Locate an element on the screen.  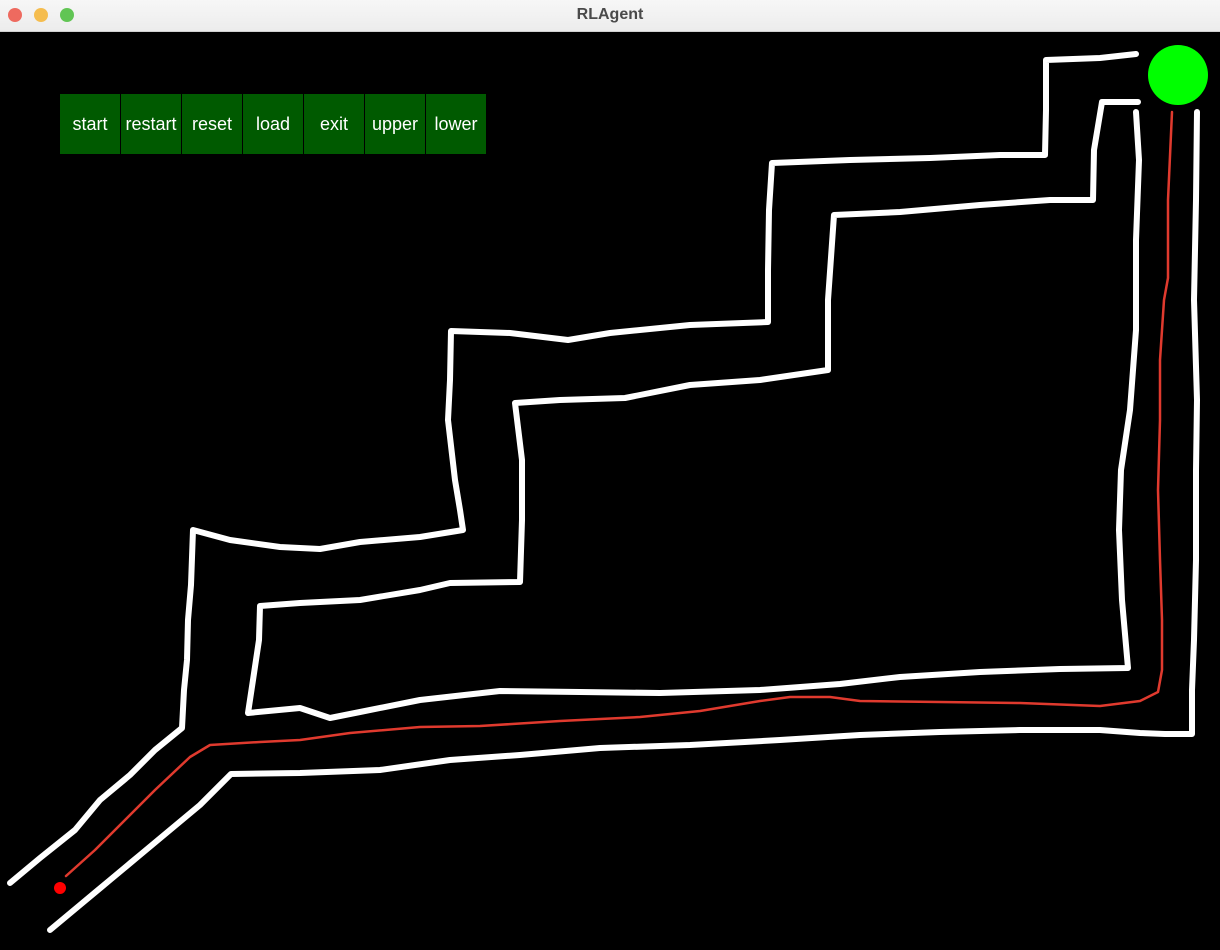
load-button: load is located at coordinates (273, 124).